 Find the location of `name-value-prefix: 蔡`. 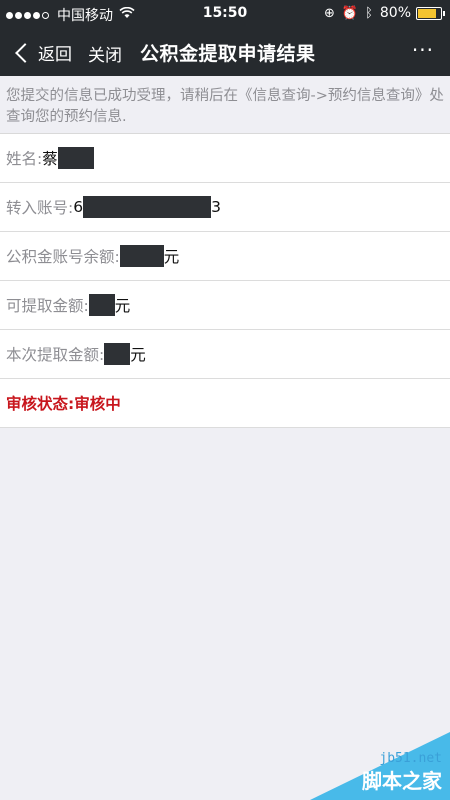

name-value-prefix: 蔡 is located at coordinates (50, 159).